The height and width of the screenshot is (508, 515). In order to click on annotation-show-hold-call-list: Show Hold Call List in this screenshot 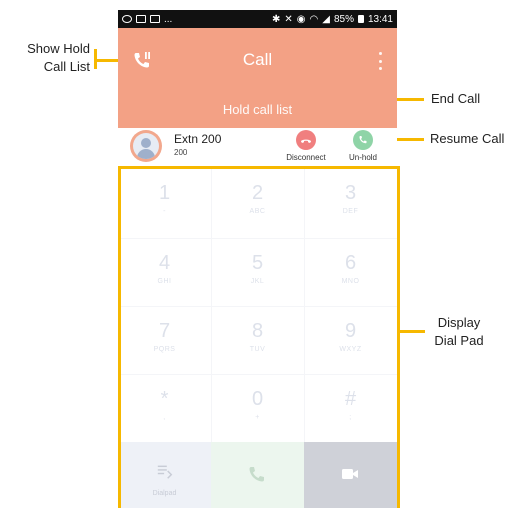, I will do `click(52, 58)`.